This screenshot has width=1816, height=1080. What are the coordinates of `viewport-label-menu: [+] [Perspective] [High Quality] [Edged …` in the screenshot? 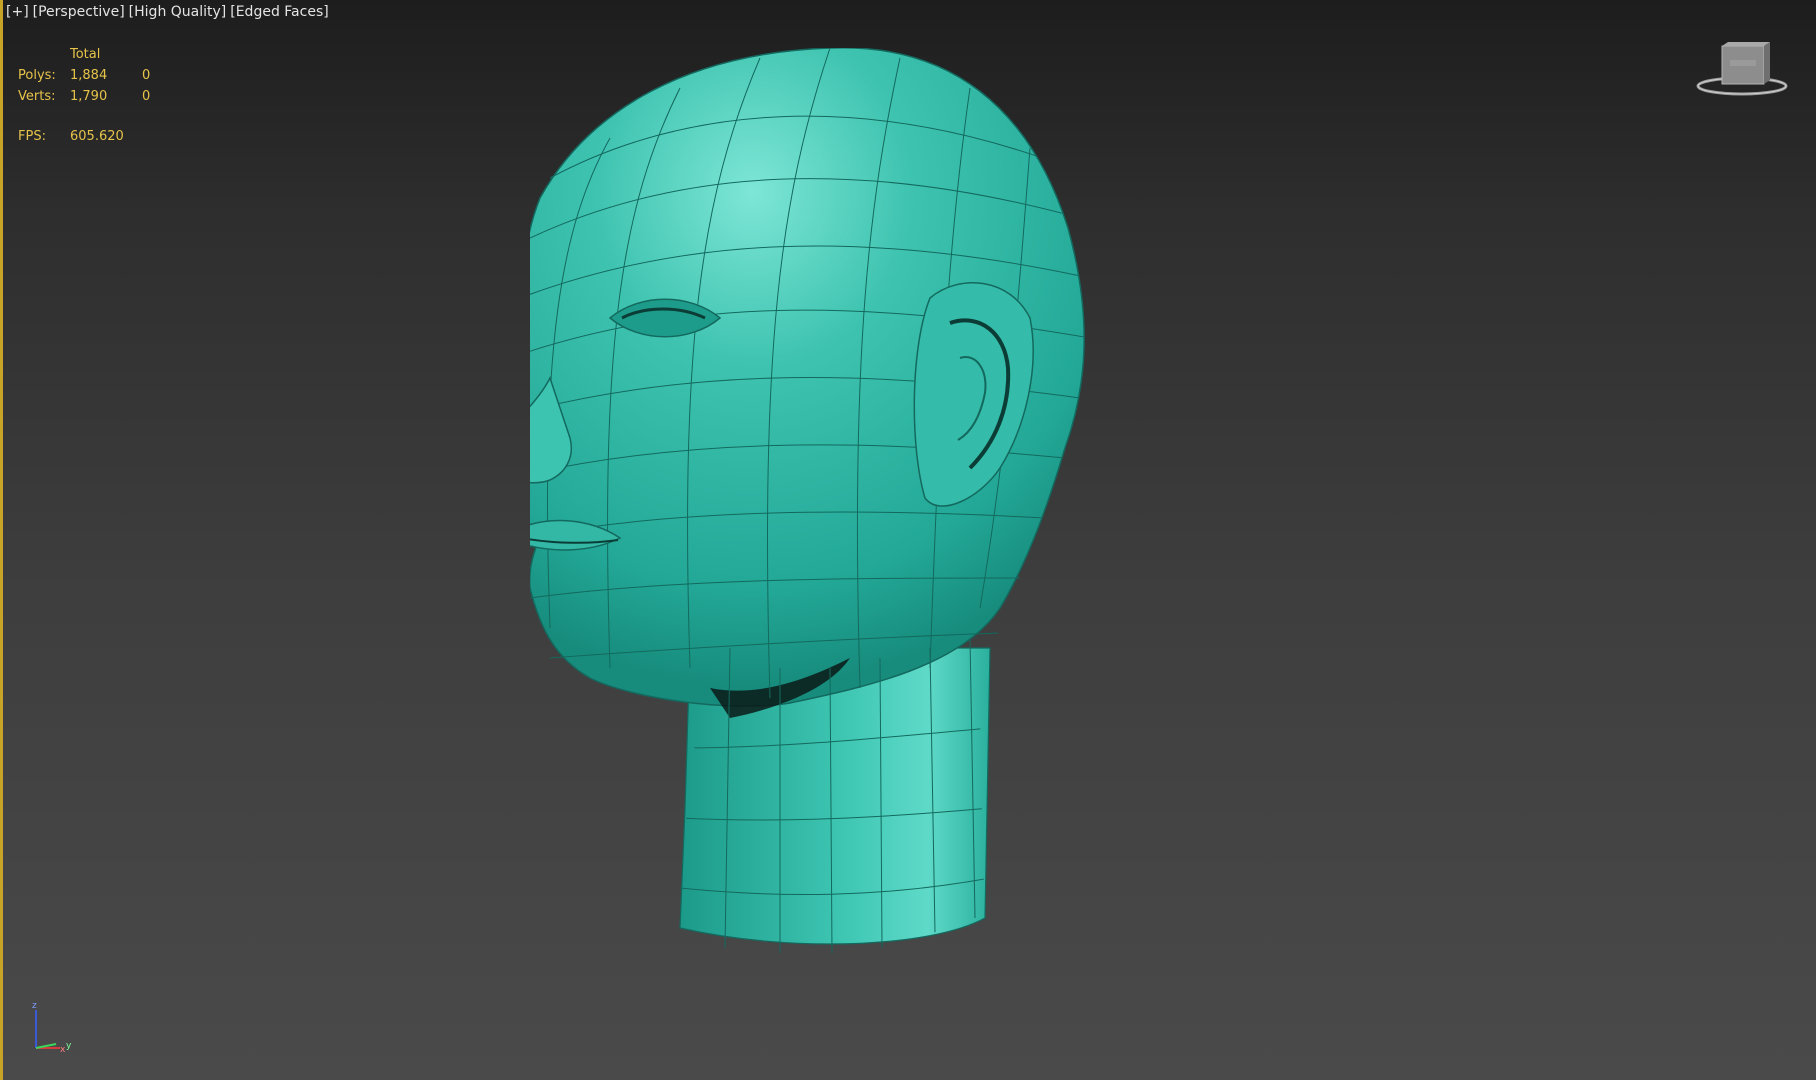 It's located at (167, 12).